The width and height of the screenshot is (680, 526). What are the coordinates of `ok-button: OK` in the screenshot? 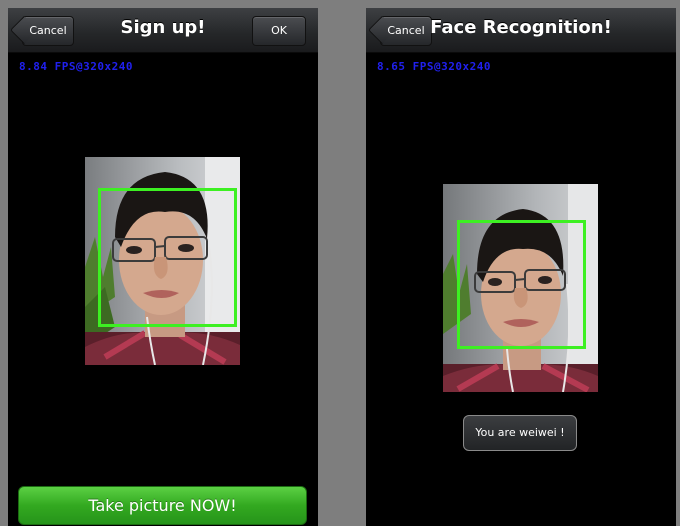 It's located at (279, 31).